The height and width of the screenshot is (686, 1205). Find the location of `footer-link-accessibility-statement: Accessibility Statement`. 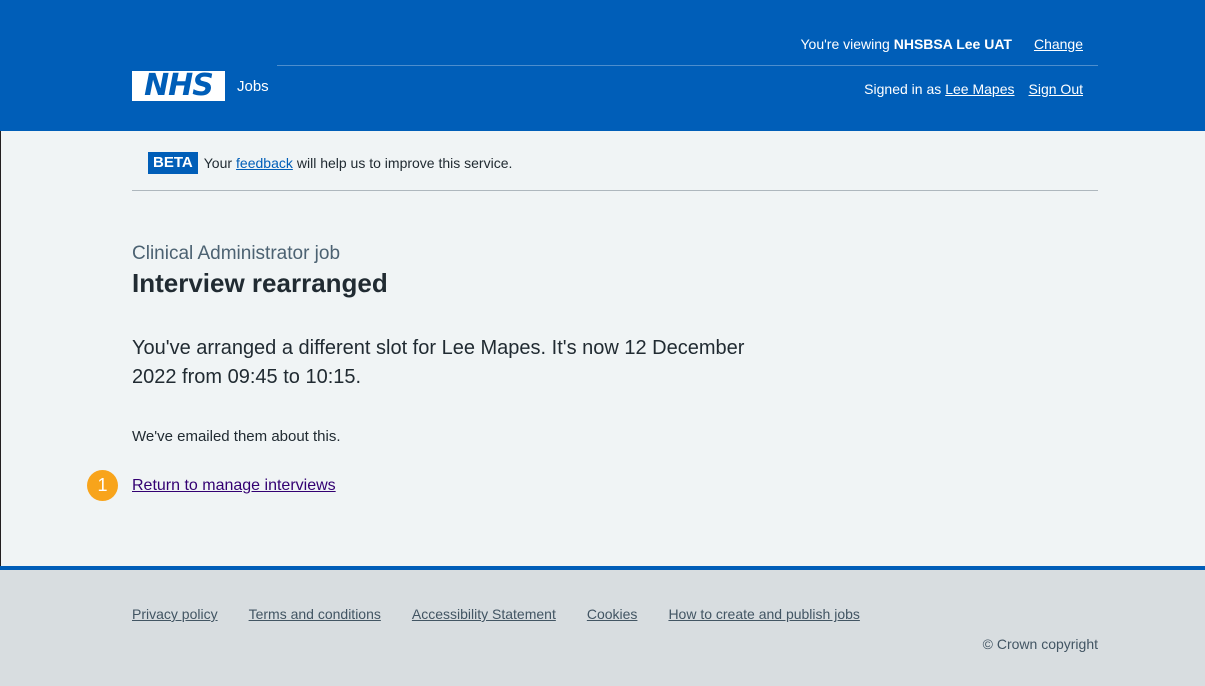

footer-link-accessibility-statement: Accessibility Statement is located at coordinates (484, 614).